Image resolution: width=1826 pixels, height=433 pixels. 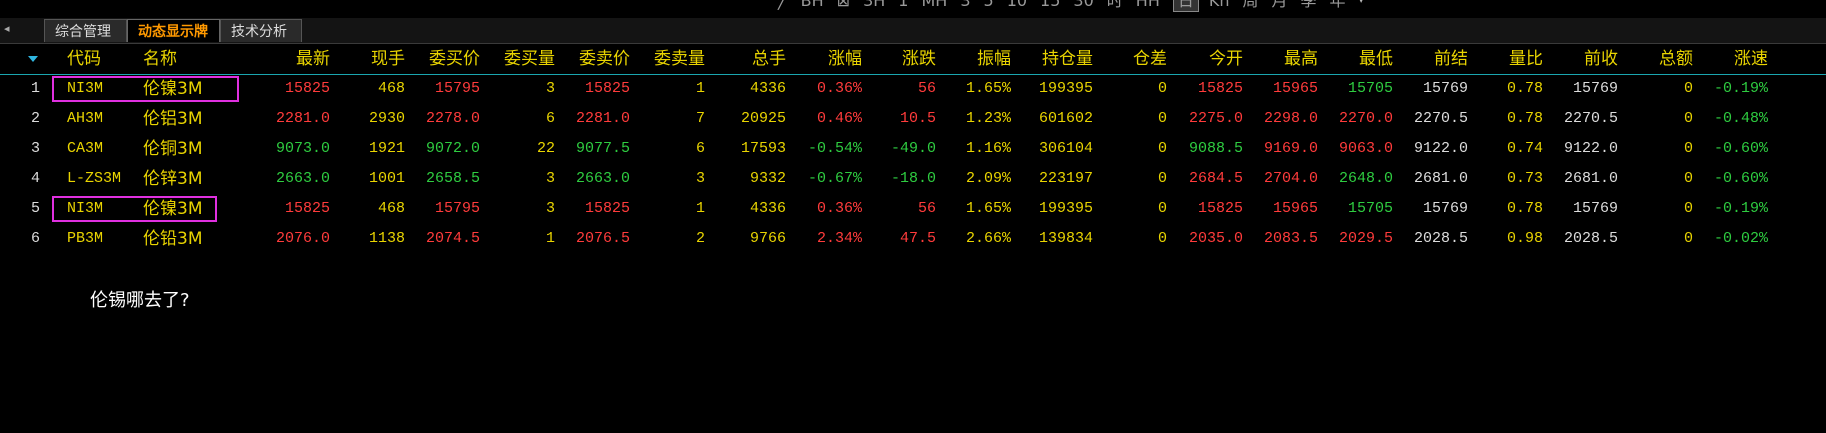 I want to click on cell-name: 伦锌3M, so click(x=188, y=179).